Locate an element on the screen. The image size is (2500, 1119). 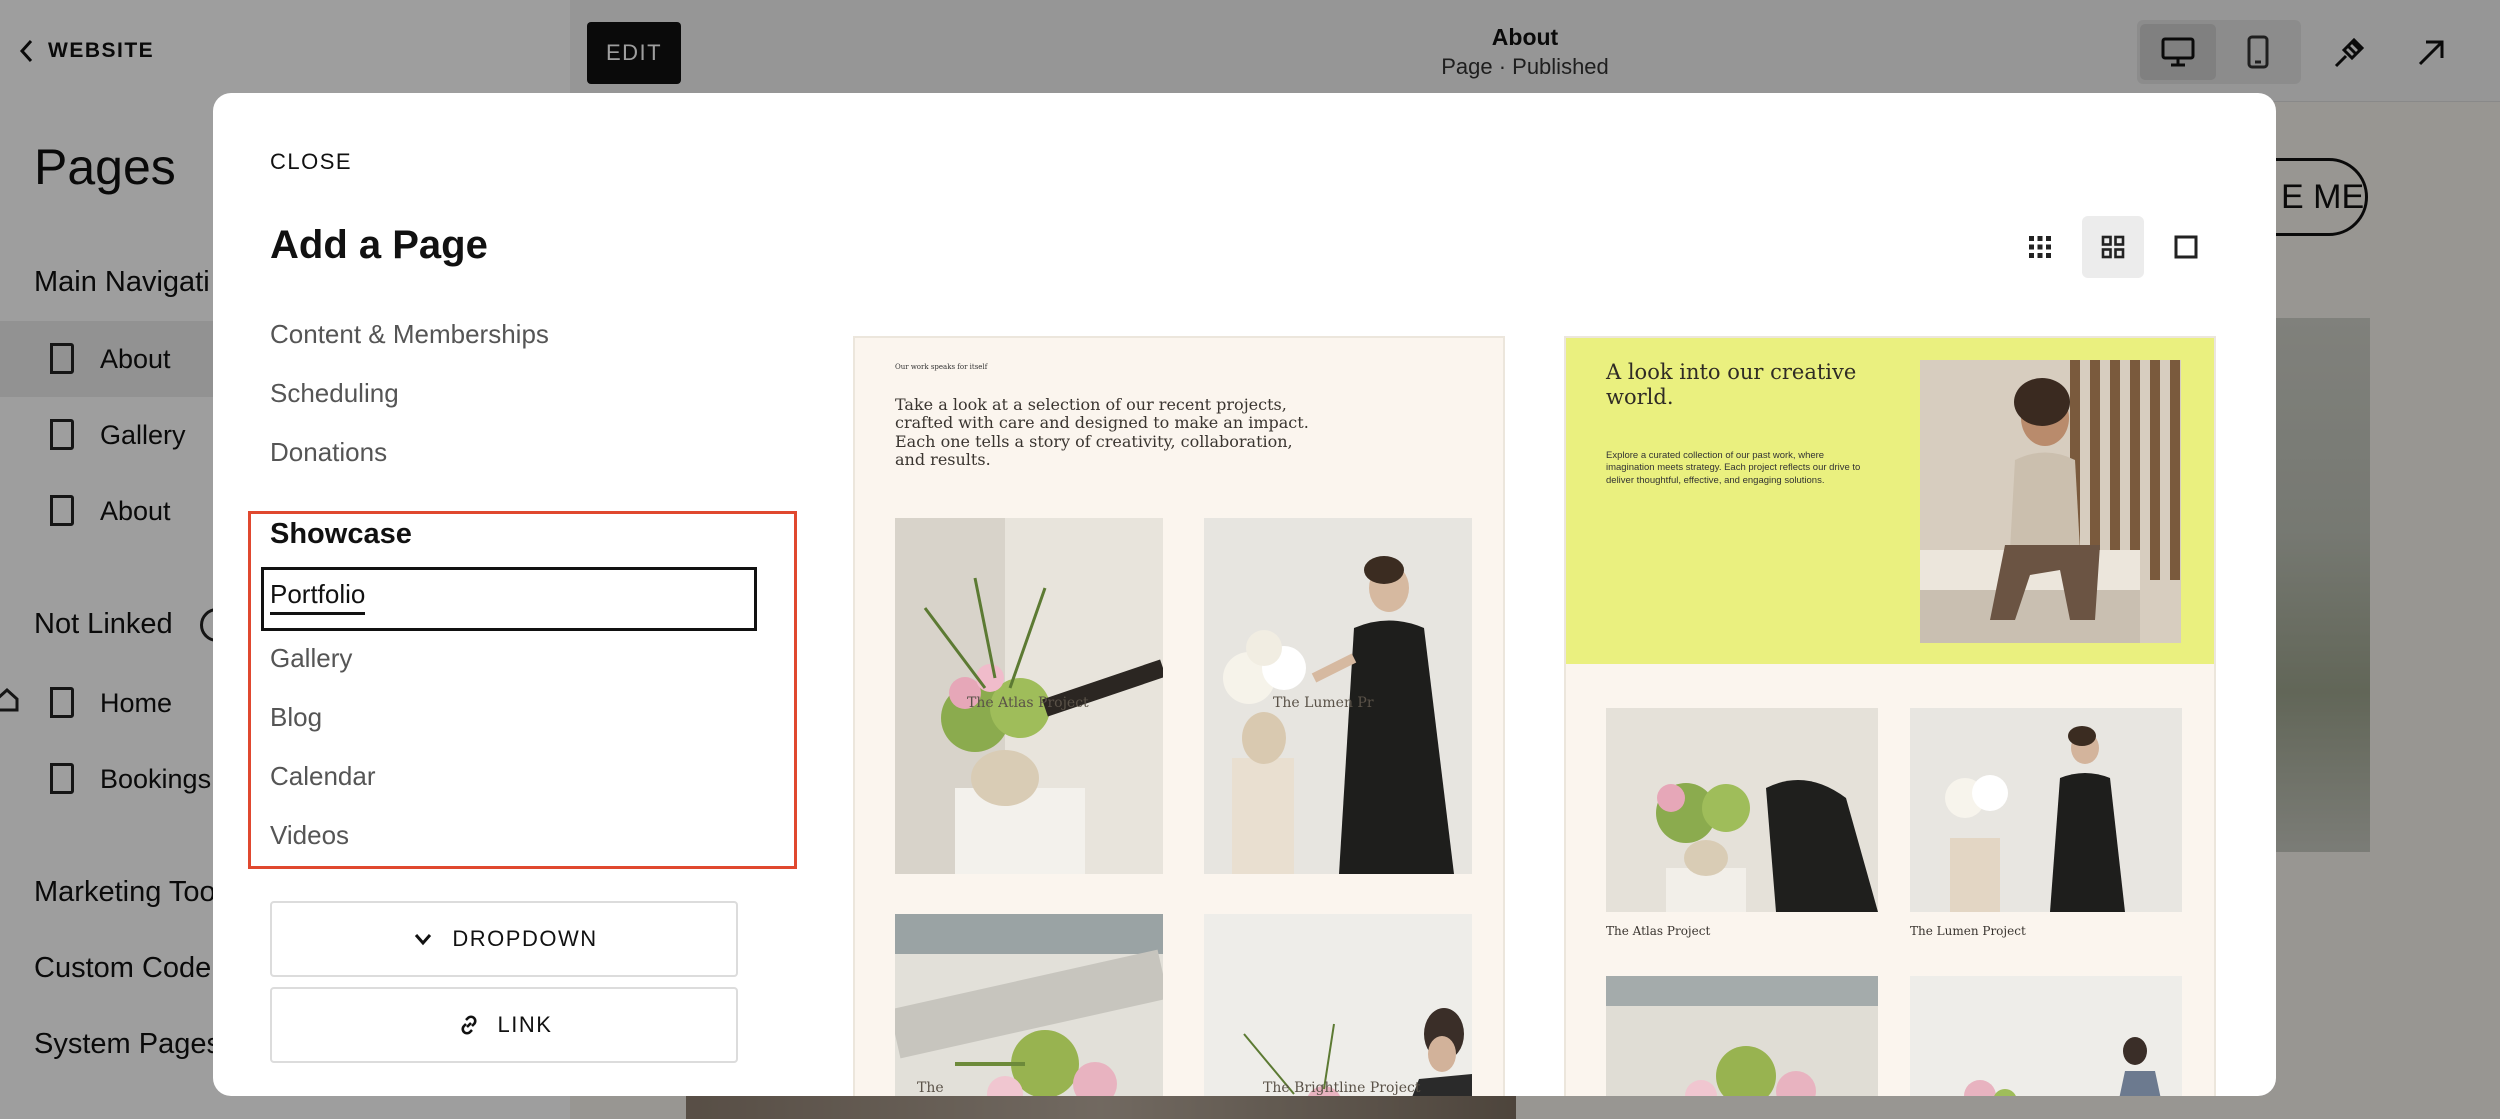
link-icon is located at coordinates (469, 1025).